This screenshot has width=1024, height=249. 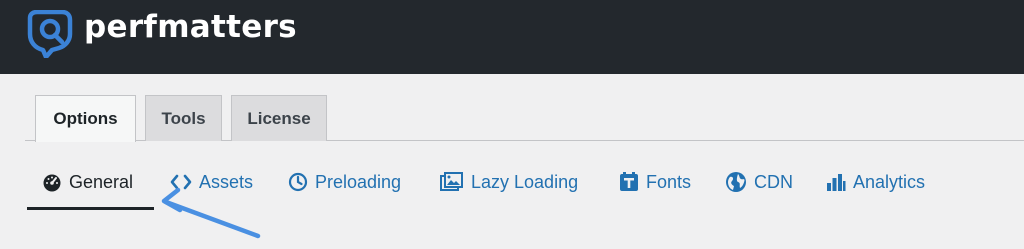 I want to click on perfmatters-logo-icon, so click(x=50, y=34).